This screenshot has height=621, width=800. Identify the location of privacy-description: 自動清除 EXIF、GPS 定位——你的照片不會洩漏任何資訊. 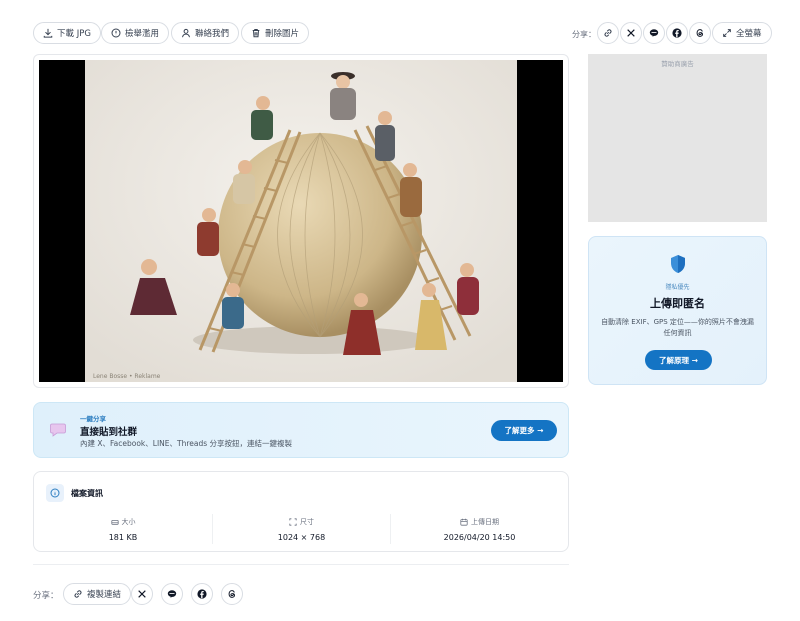
(677, 327).